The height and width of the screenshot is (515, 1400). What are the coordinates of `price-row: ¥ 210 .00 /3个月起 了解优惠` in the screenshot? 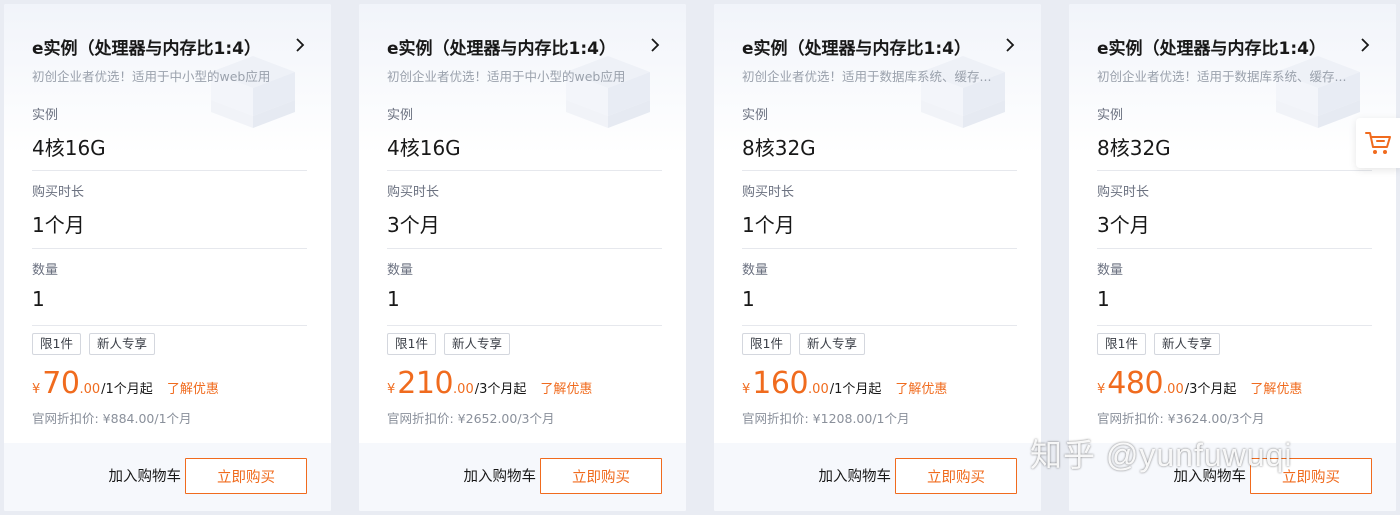 It's located at (489, 383).